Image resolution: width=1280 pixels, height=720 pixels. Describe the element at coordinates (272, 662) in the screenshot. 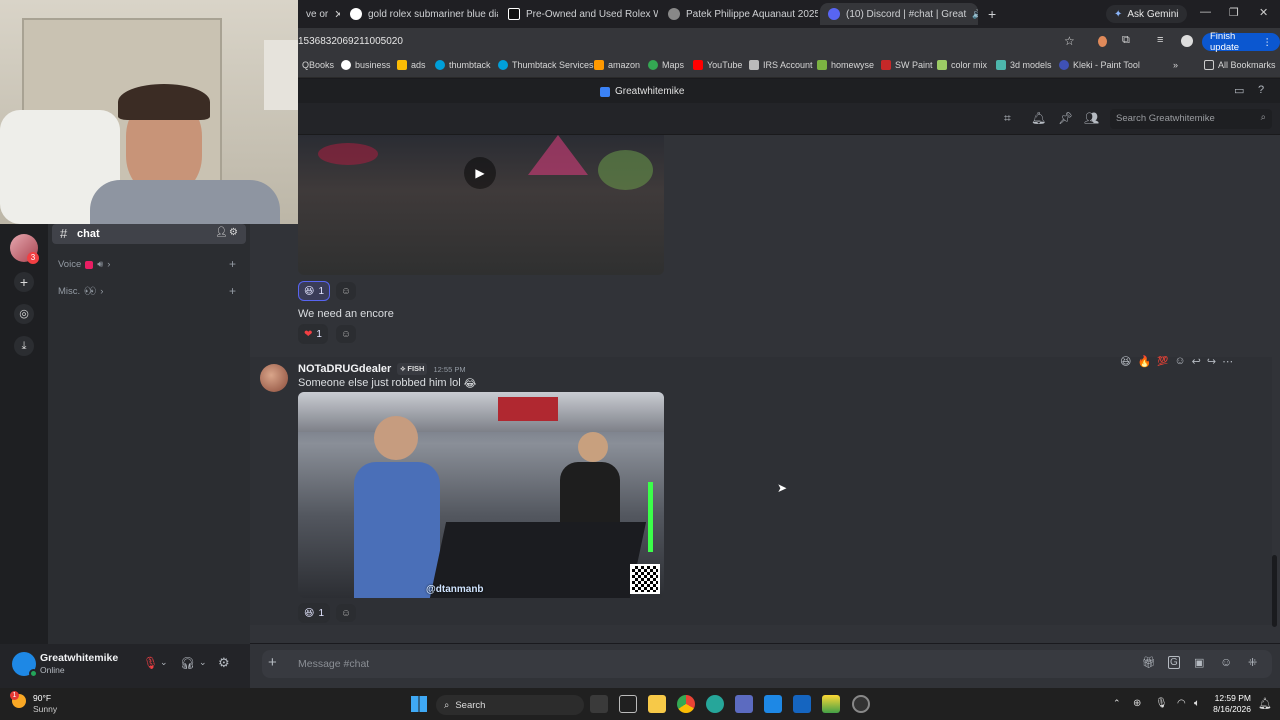

I see `add-attachment-icon: +` at that location.